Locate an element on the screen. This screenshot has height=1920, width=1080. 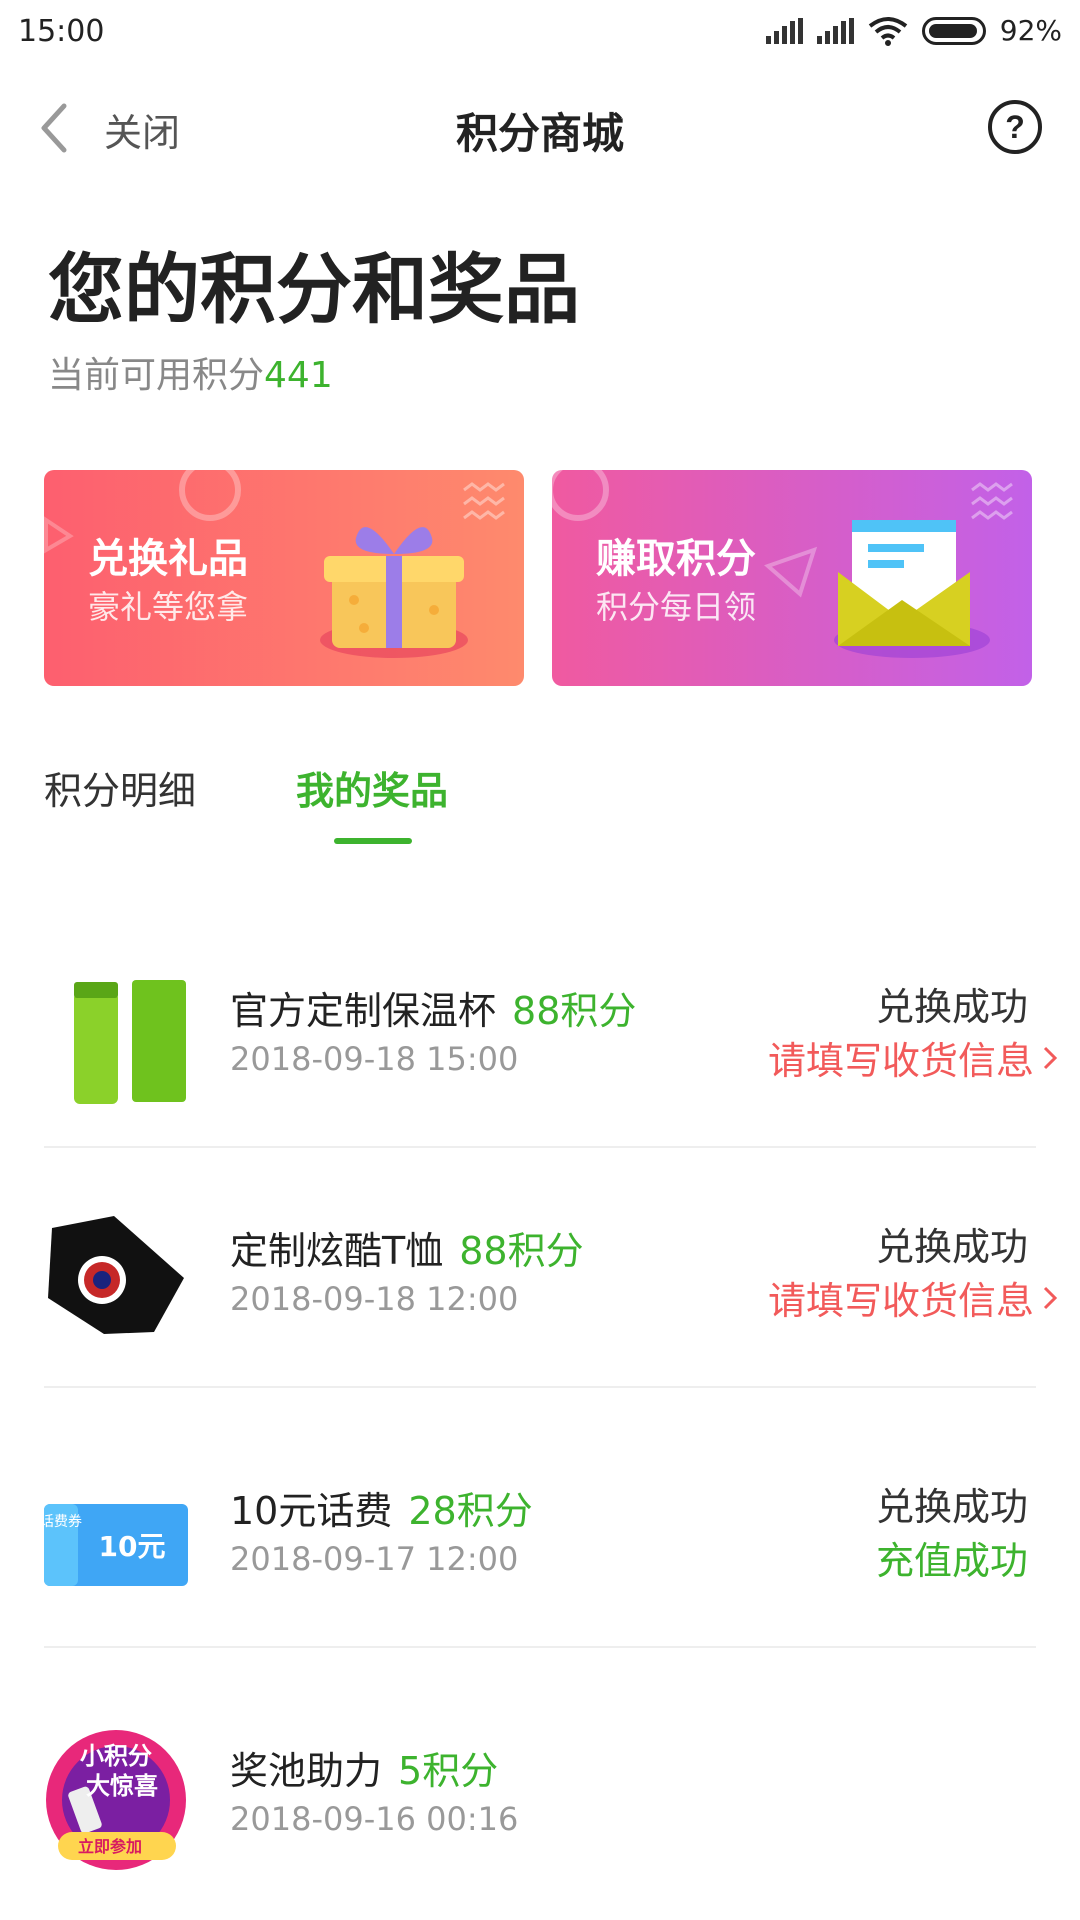
action-label: 充值成功 is located at coordinates (951, 1561).